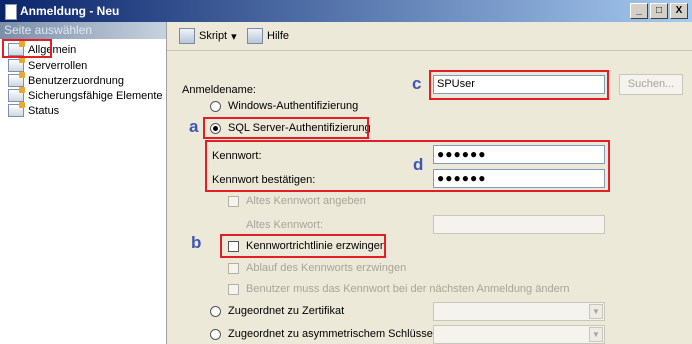 The height and width of the screenshot is (344, 692). What do you see at coordinates (285, 225) in the screenshot?
I see `old-password-label: Altes Kennwort:` at bounding box center [285, 225].